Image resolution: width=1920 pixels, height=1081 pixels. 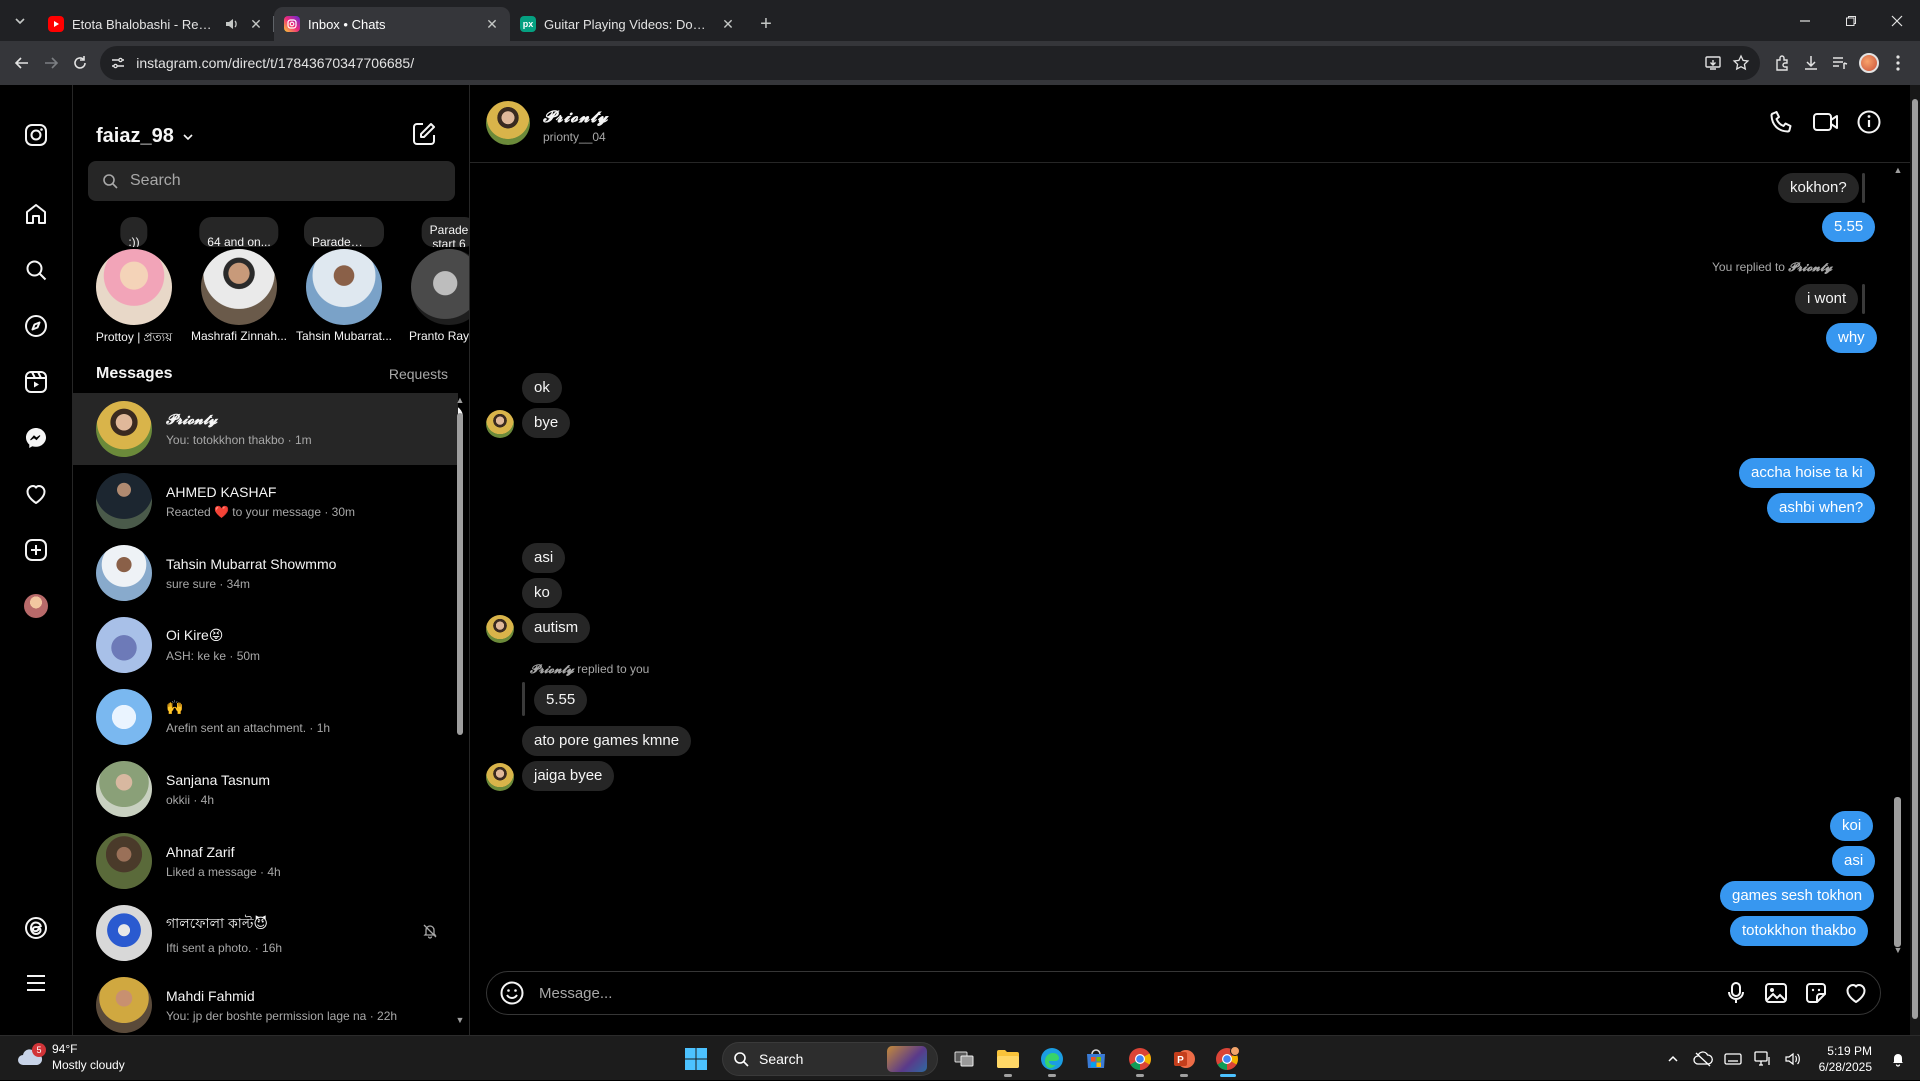 I want to click on message-bubble-outgoing: accha hoise ta ki, so click(x=1807, y=473).